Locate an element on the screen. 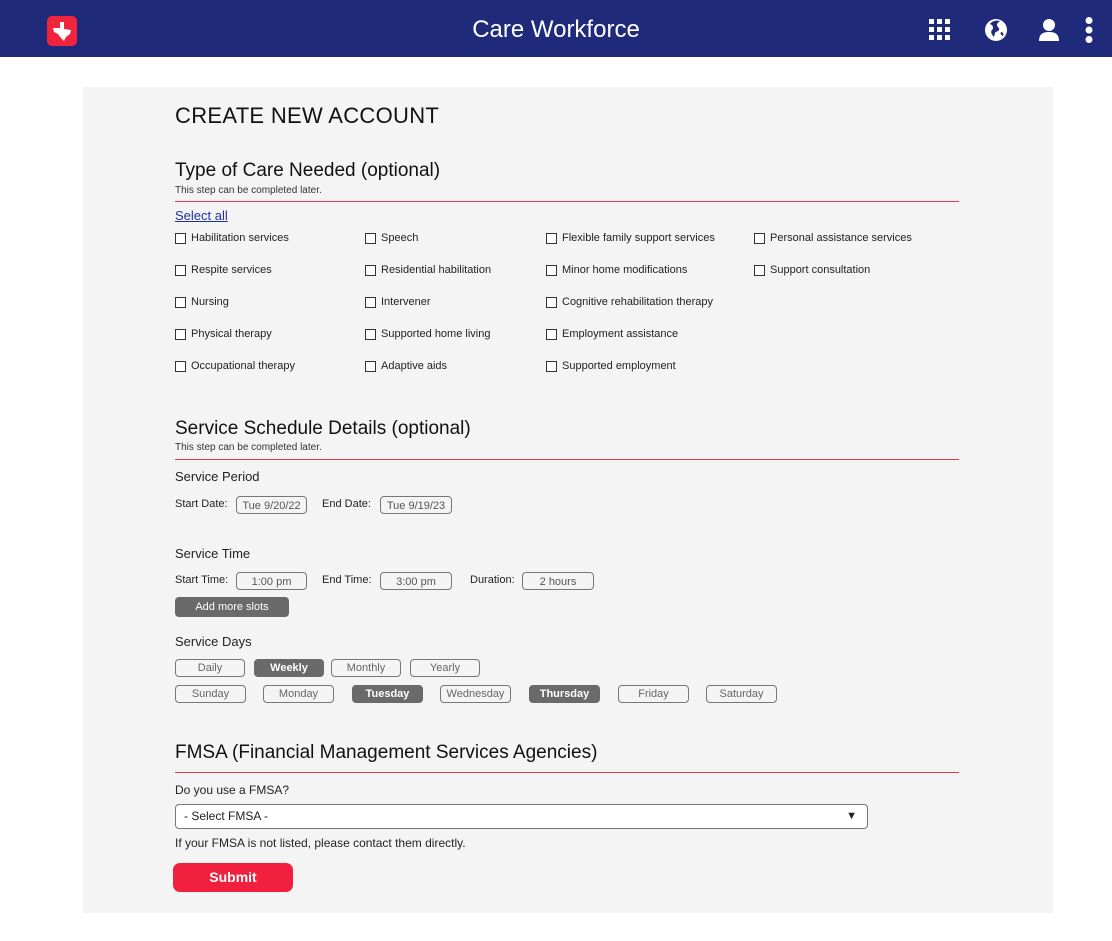  page-title: CREATE NEW ACCOUNT is located at coordinates (307, 115).